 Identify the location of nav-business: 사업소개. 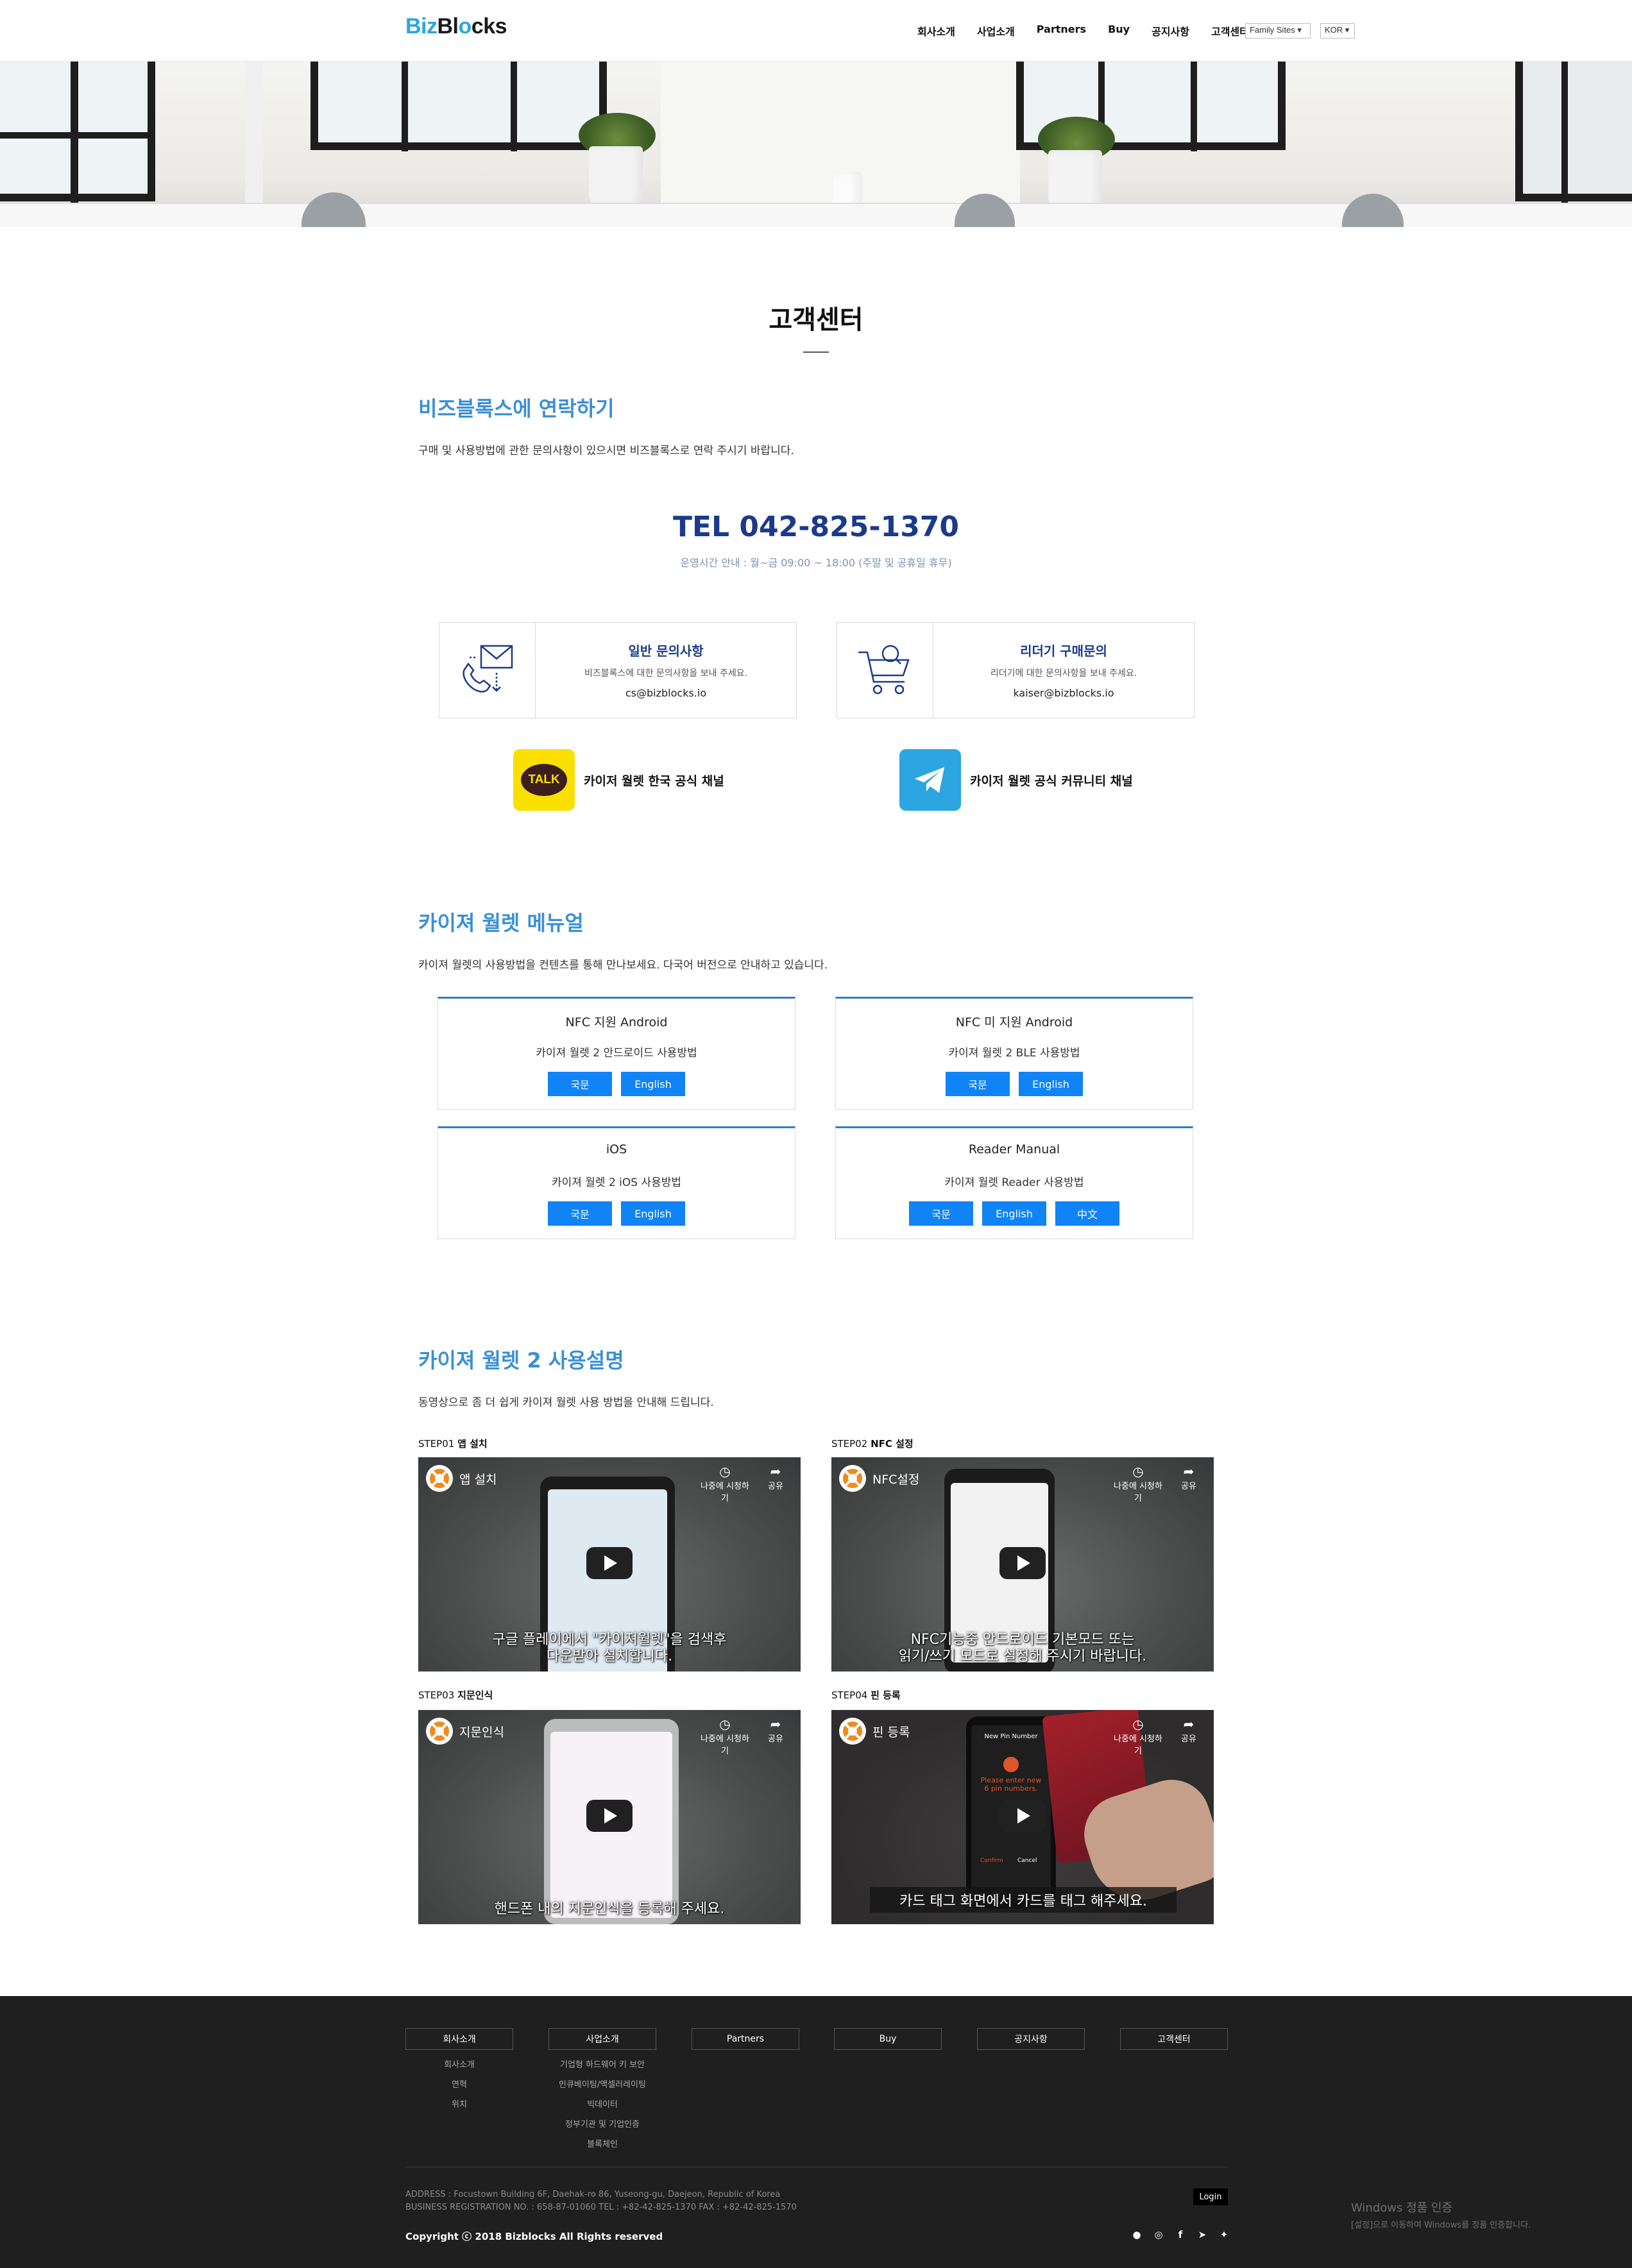
(996, 31).